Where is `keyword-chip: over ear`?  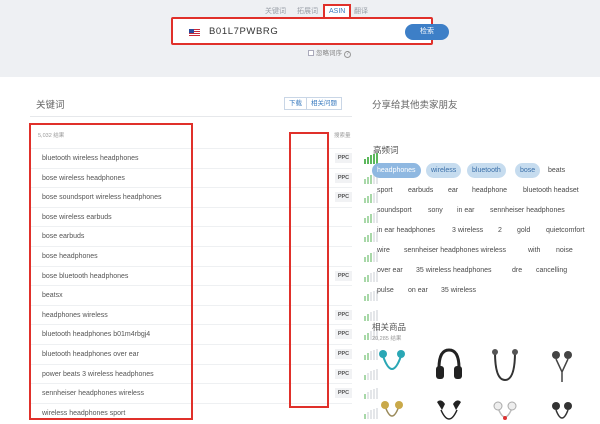 keyword-chip: over ear is located at coordinates (390, 270).